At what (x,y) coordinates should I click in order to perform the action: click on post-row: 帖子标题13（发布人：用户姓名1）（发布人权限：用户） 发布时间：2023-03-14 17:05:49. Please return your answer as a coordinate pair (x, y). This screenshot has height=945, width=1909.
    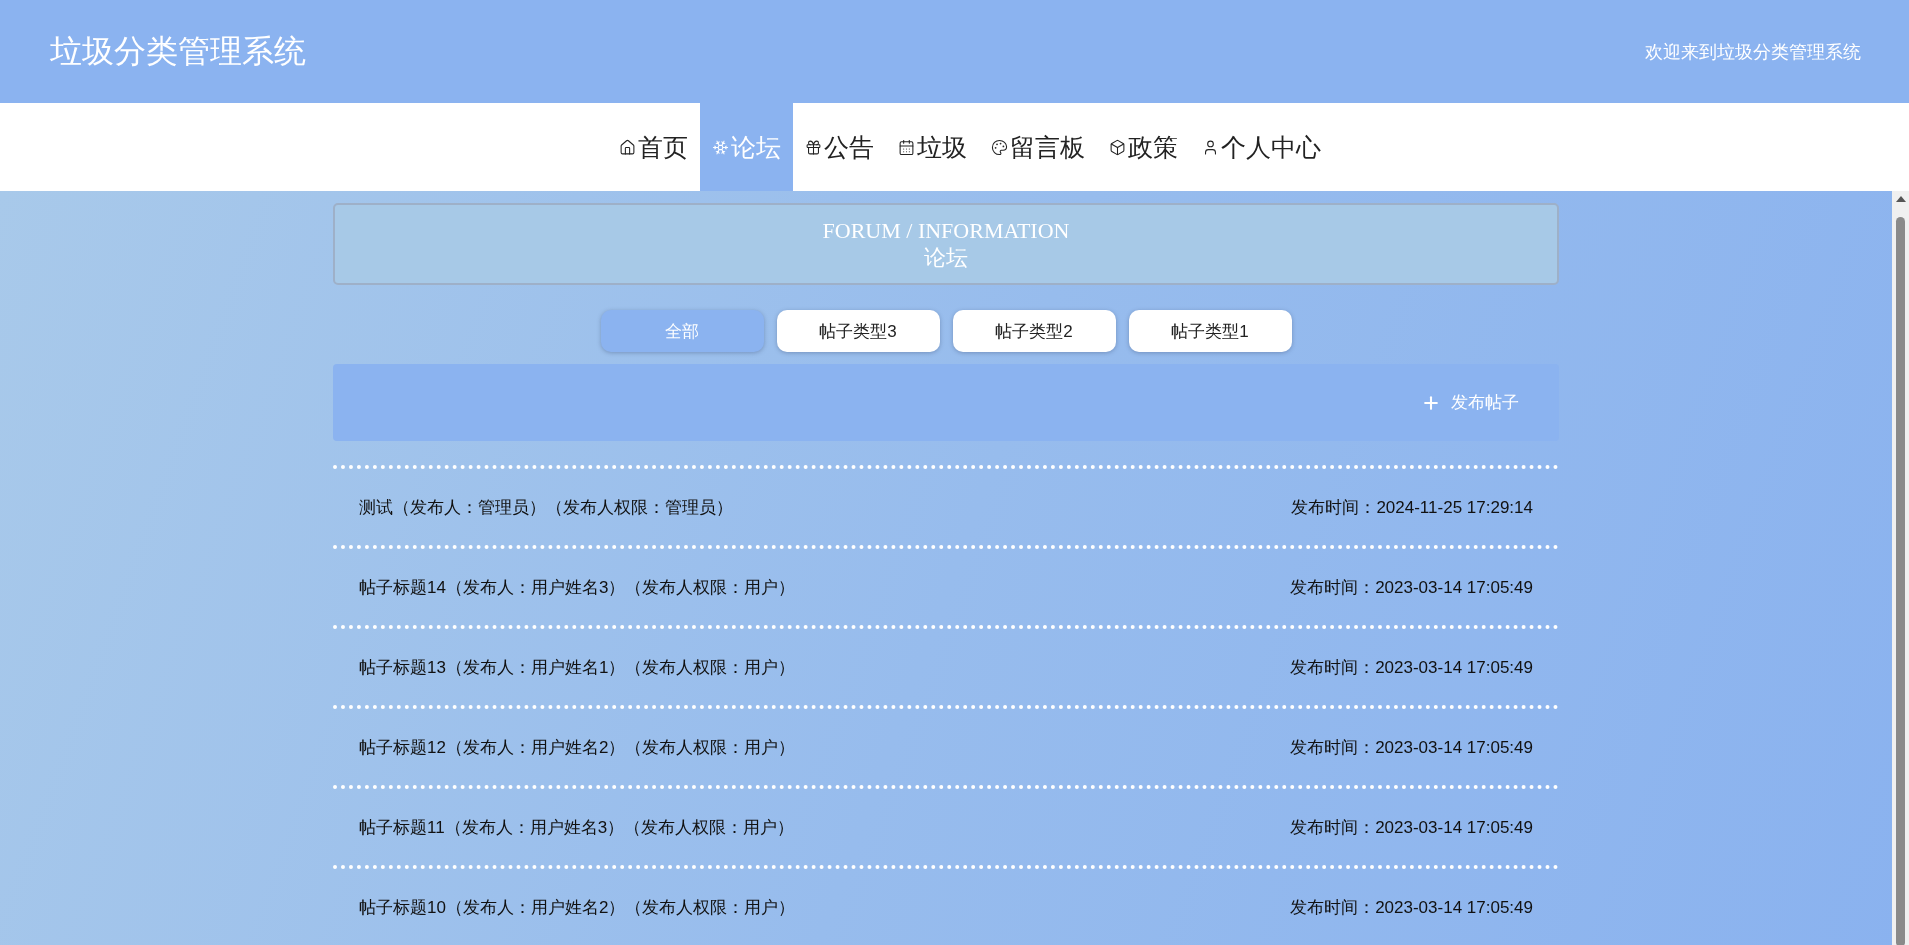
    Looking at the image, I should click on (946, 665).